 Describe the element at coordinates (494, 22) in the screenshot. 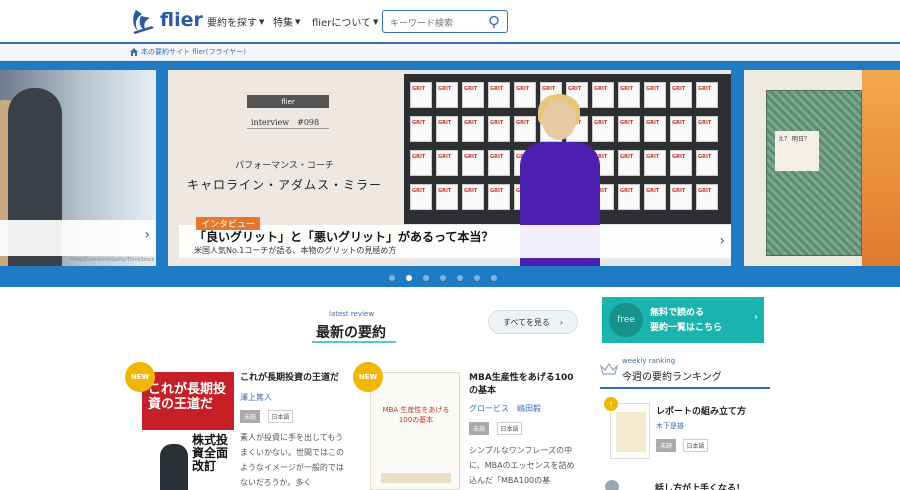

I see `search-icon` at that location.